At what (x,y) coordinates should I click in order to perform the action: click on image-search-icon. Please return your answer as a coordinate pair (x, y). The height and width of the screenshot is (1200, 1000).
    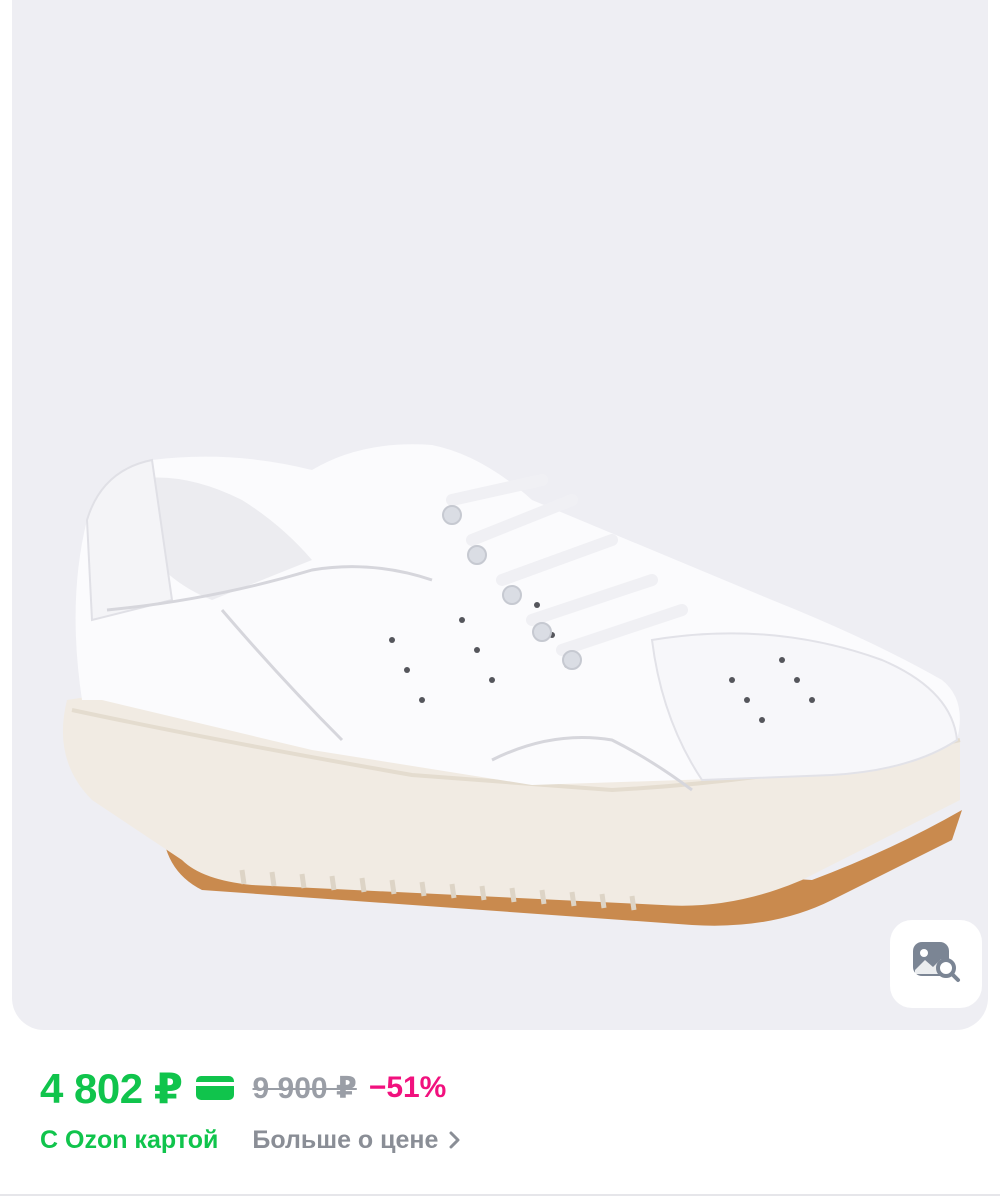
    Looking at the image, I should click on (936, 964).